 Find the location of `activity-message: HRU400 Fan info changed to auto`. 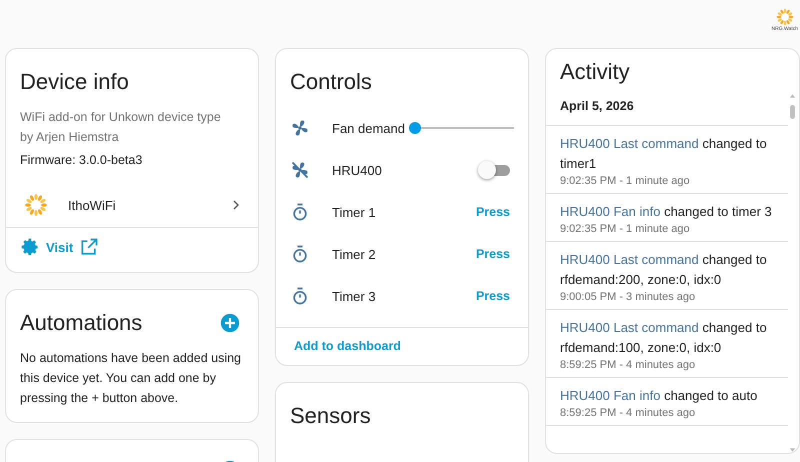

activity-message: HRU400 Fan info changed to auto is located at coordinates (659, 396).